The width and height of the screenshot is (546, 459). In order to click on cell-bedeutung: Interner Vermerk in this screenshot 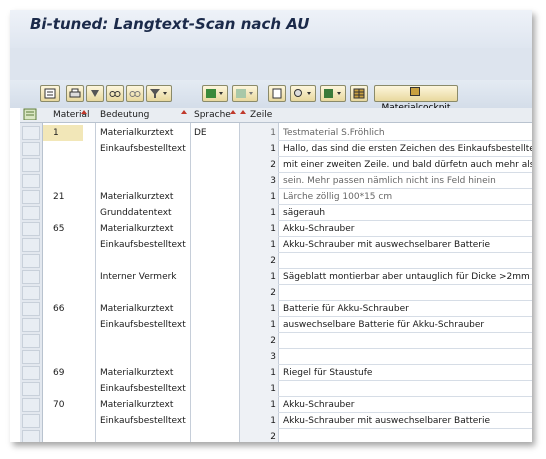, I will do `click(144, 277)`.